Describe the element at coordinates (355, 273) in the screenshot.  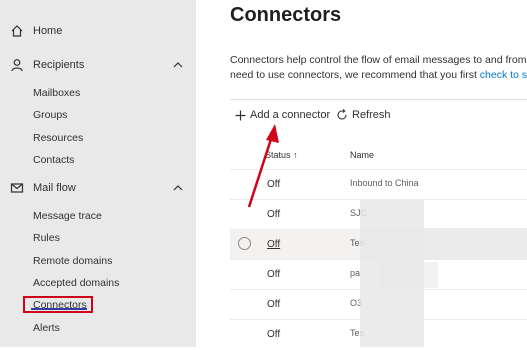
I see `row-name: pa` at that location.